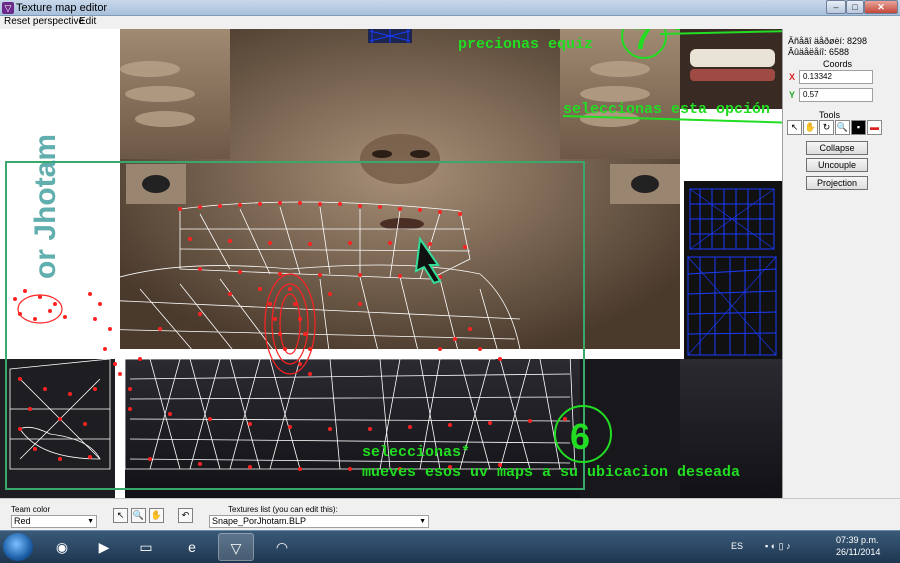 The image size is (900, 563). What do you see at coordinates (450, 8) in the screenshot?
I see `title-bar: ▽ Texture map editor – □ ✕` at bounding box center [450, 8].